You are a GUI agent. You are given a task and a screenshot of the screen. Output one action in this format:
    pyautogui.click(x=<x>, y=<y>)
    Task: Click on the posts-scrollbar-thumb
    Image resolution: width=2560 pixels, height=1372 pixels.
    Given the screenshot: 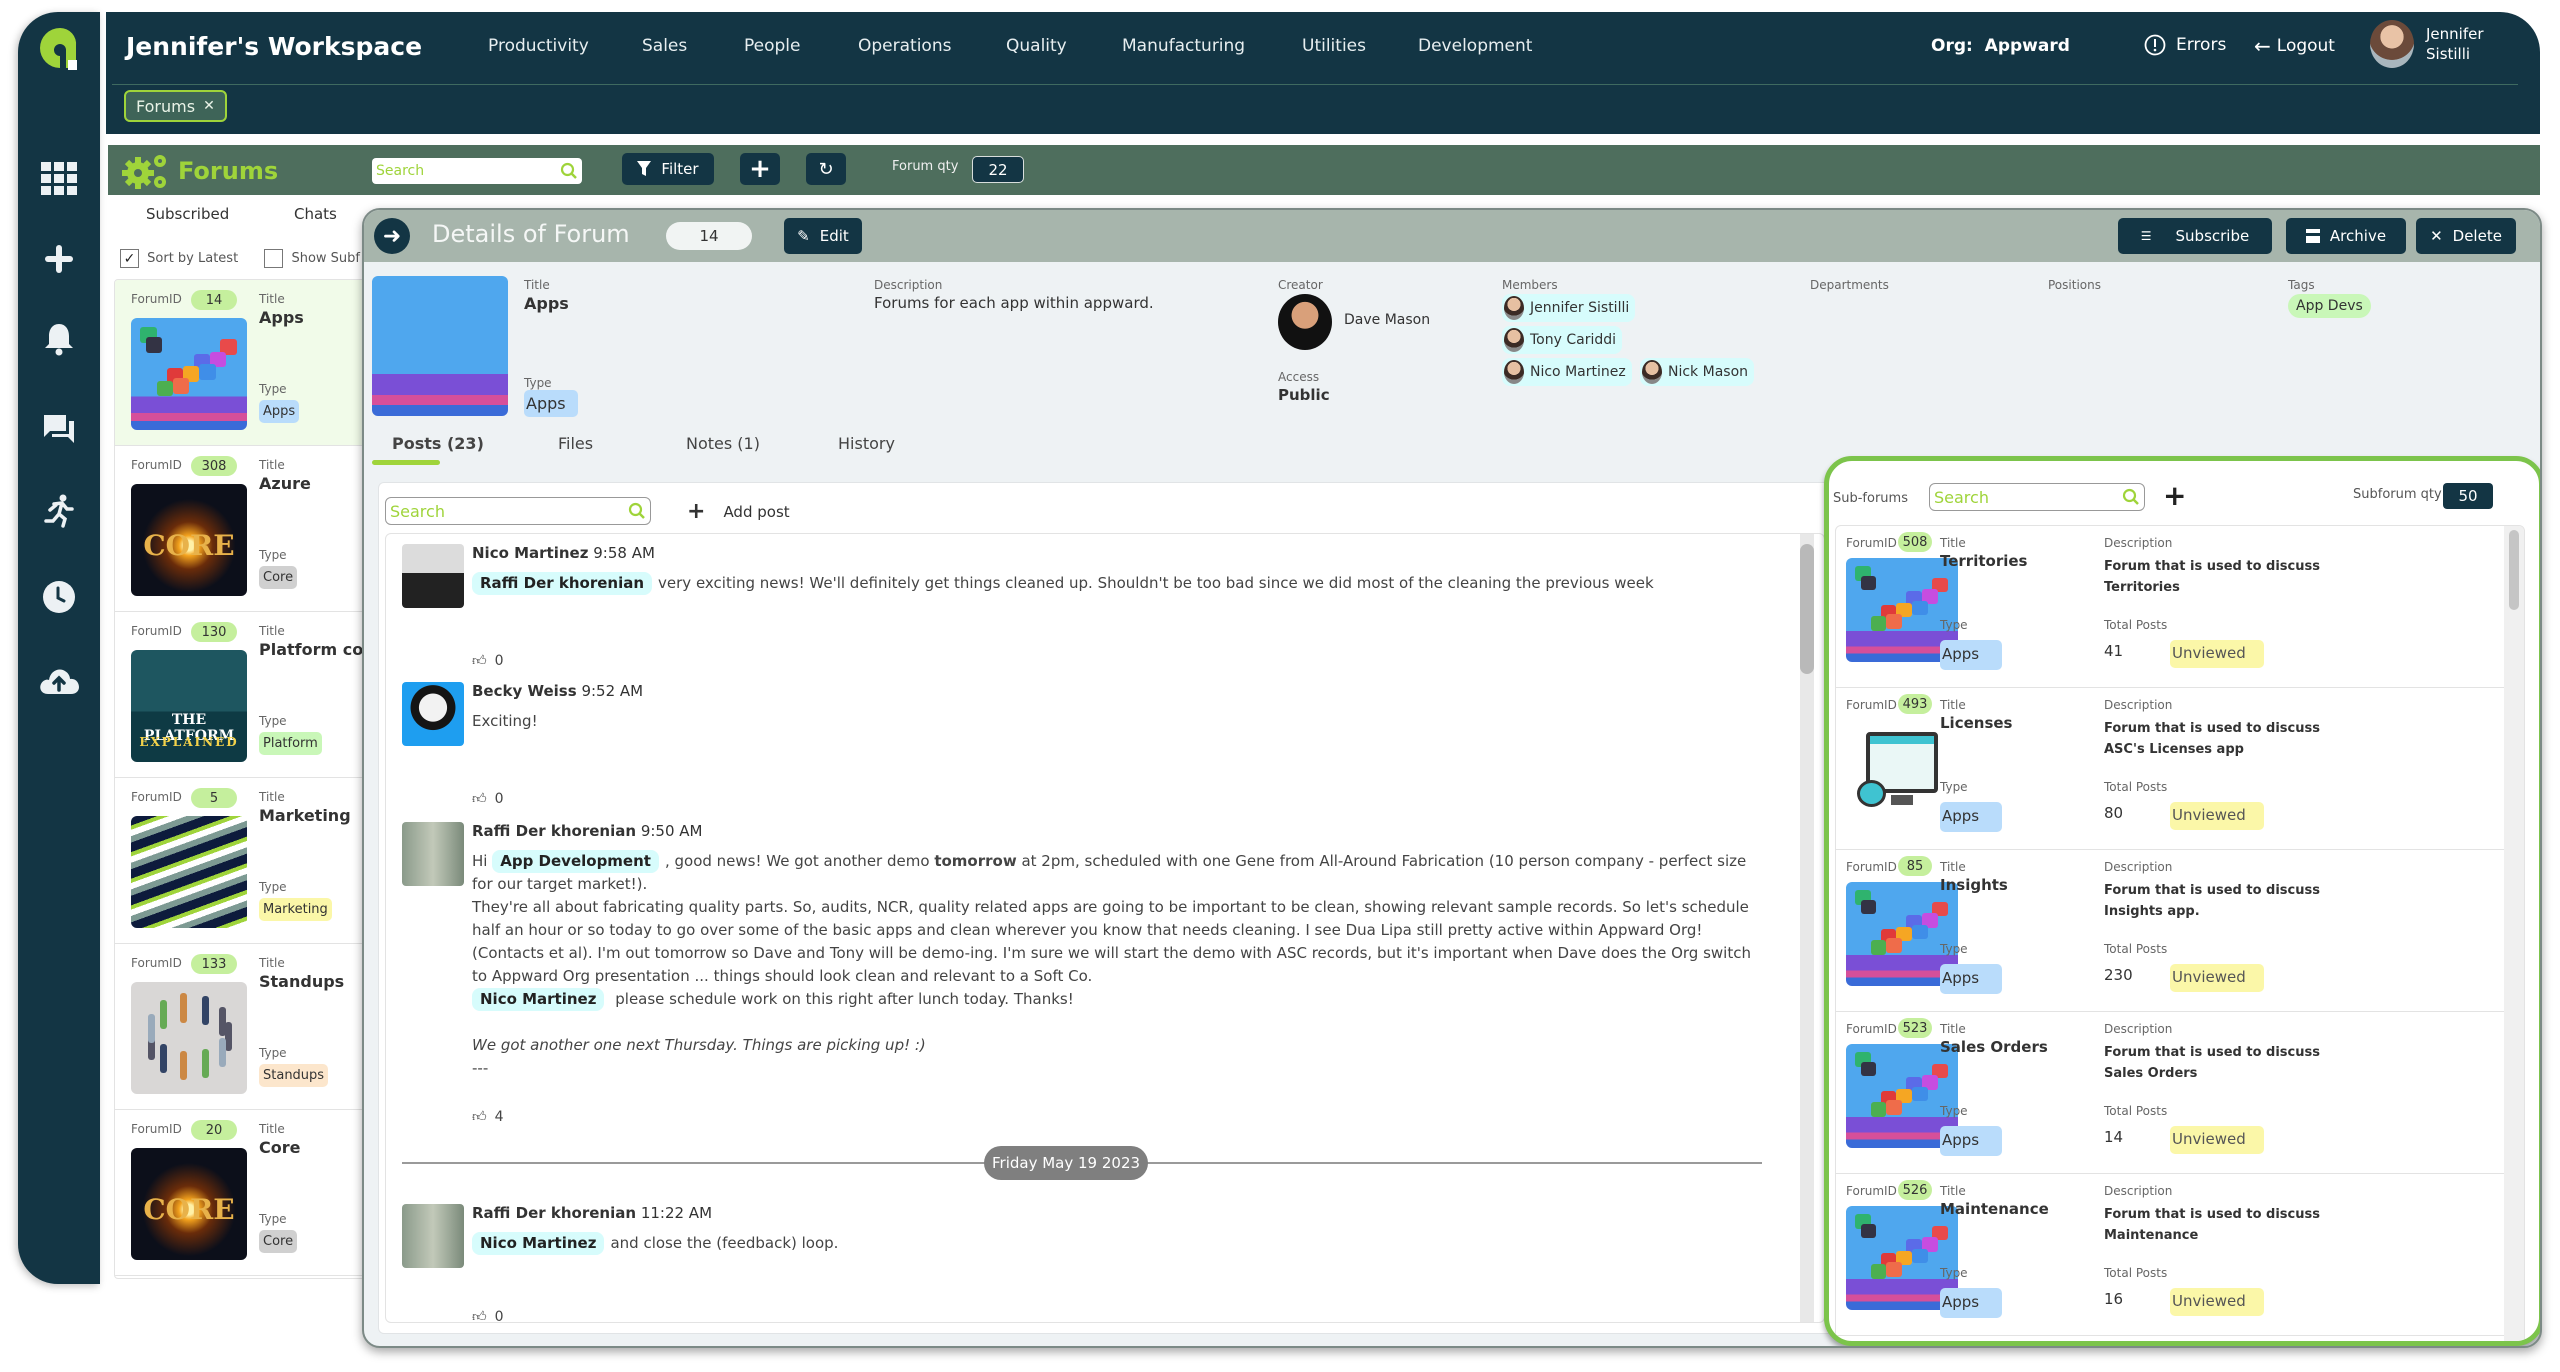 What is the action you would take?
    pyautogui.click(x=1807, y=609)
    